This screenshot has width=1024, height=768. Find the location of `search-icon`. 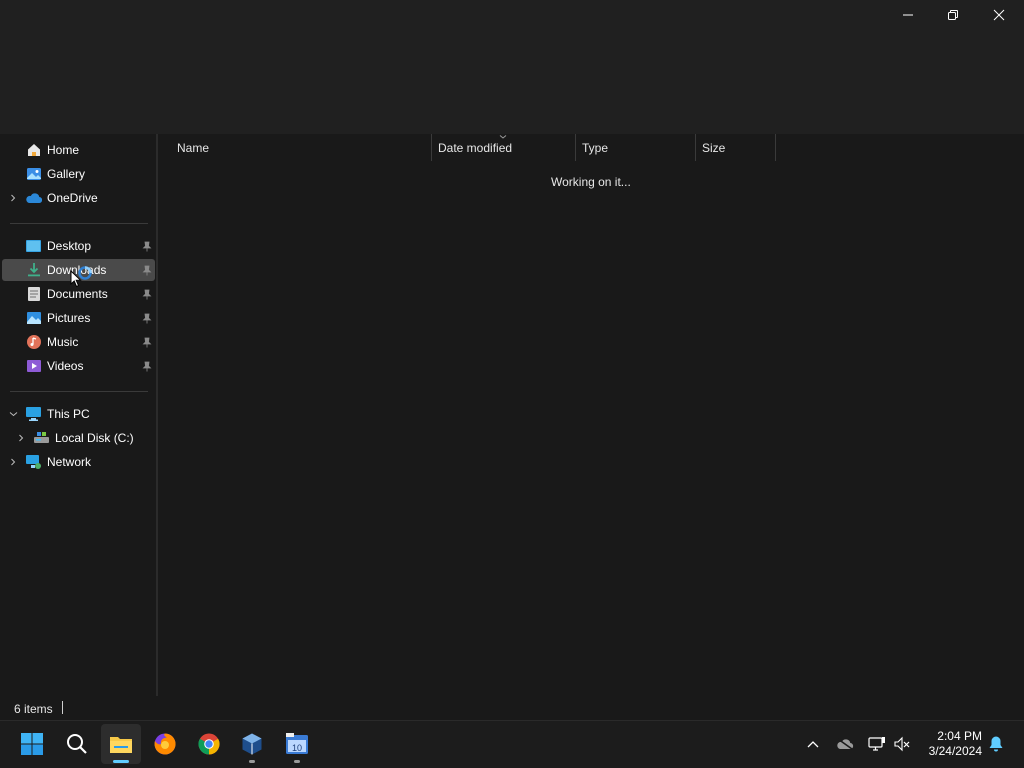

search-icon is located at coordinates (77, 744).